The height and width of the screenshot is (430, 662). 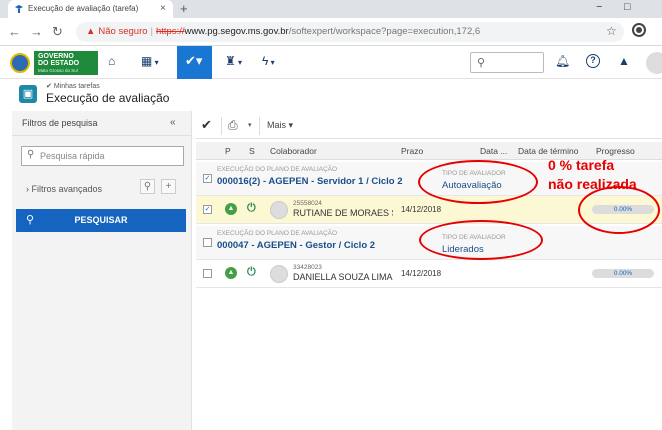 I want to click on evaluation-icon: ▣, so click(x=28, y=94).